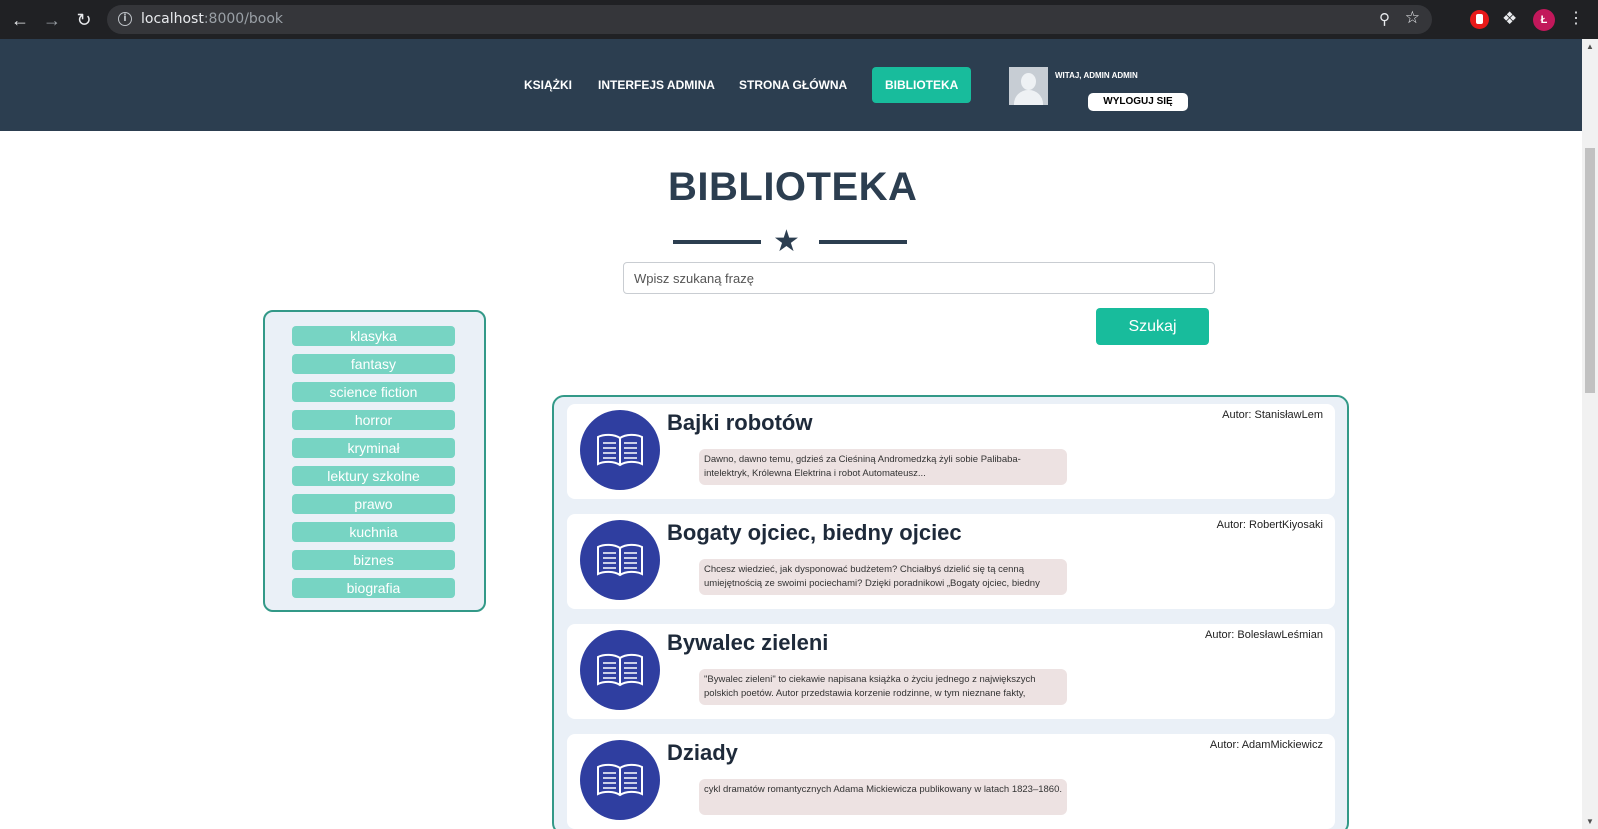 The image size is (1598, 829). I want to click on browser-menu-icon: ⋮, so click(1576, 18).